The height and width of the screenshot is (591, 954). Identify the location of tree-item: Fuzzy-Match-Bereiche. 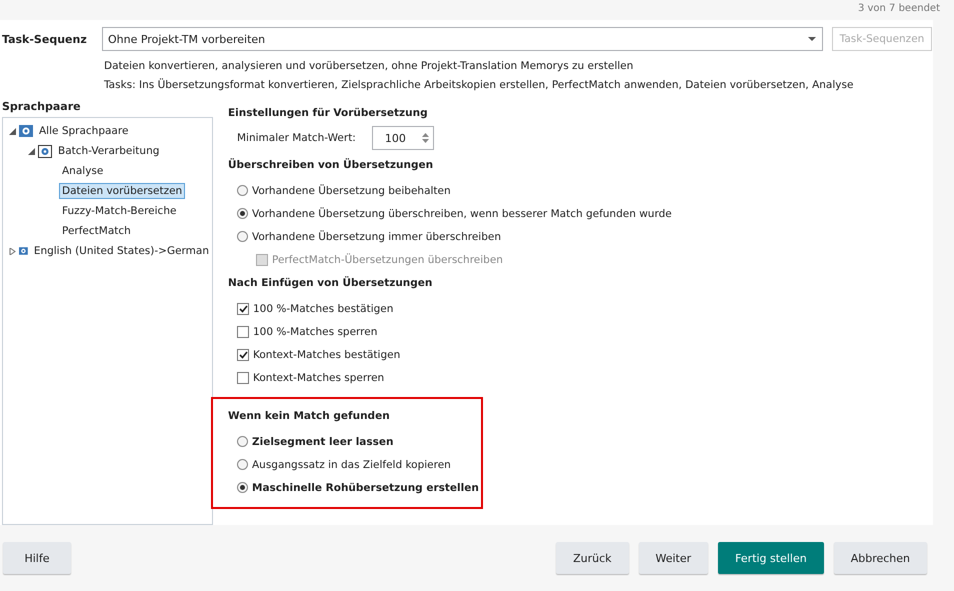
(119, 211).